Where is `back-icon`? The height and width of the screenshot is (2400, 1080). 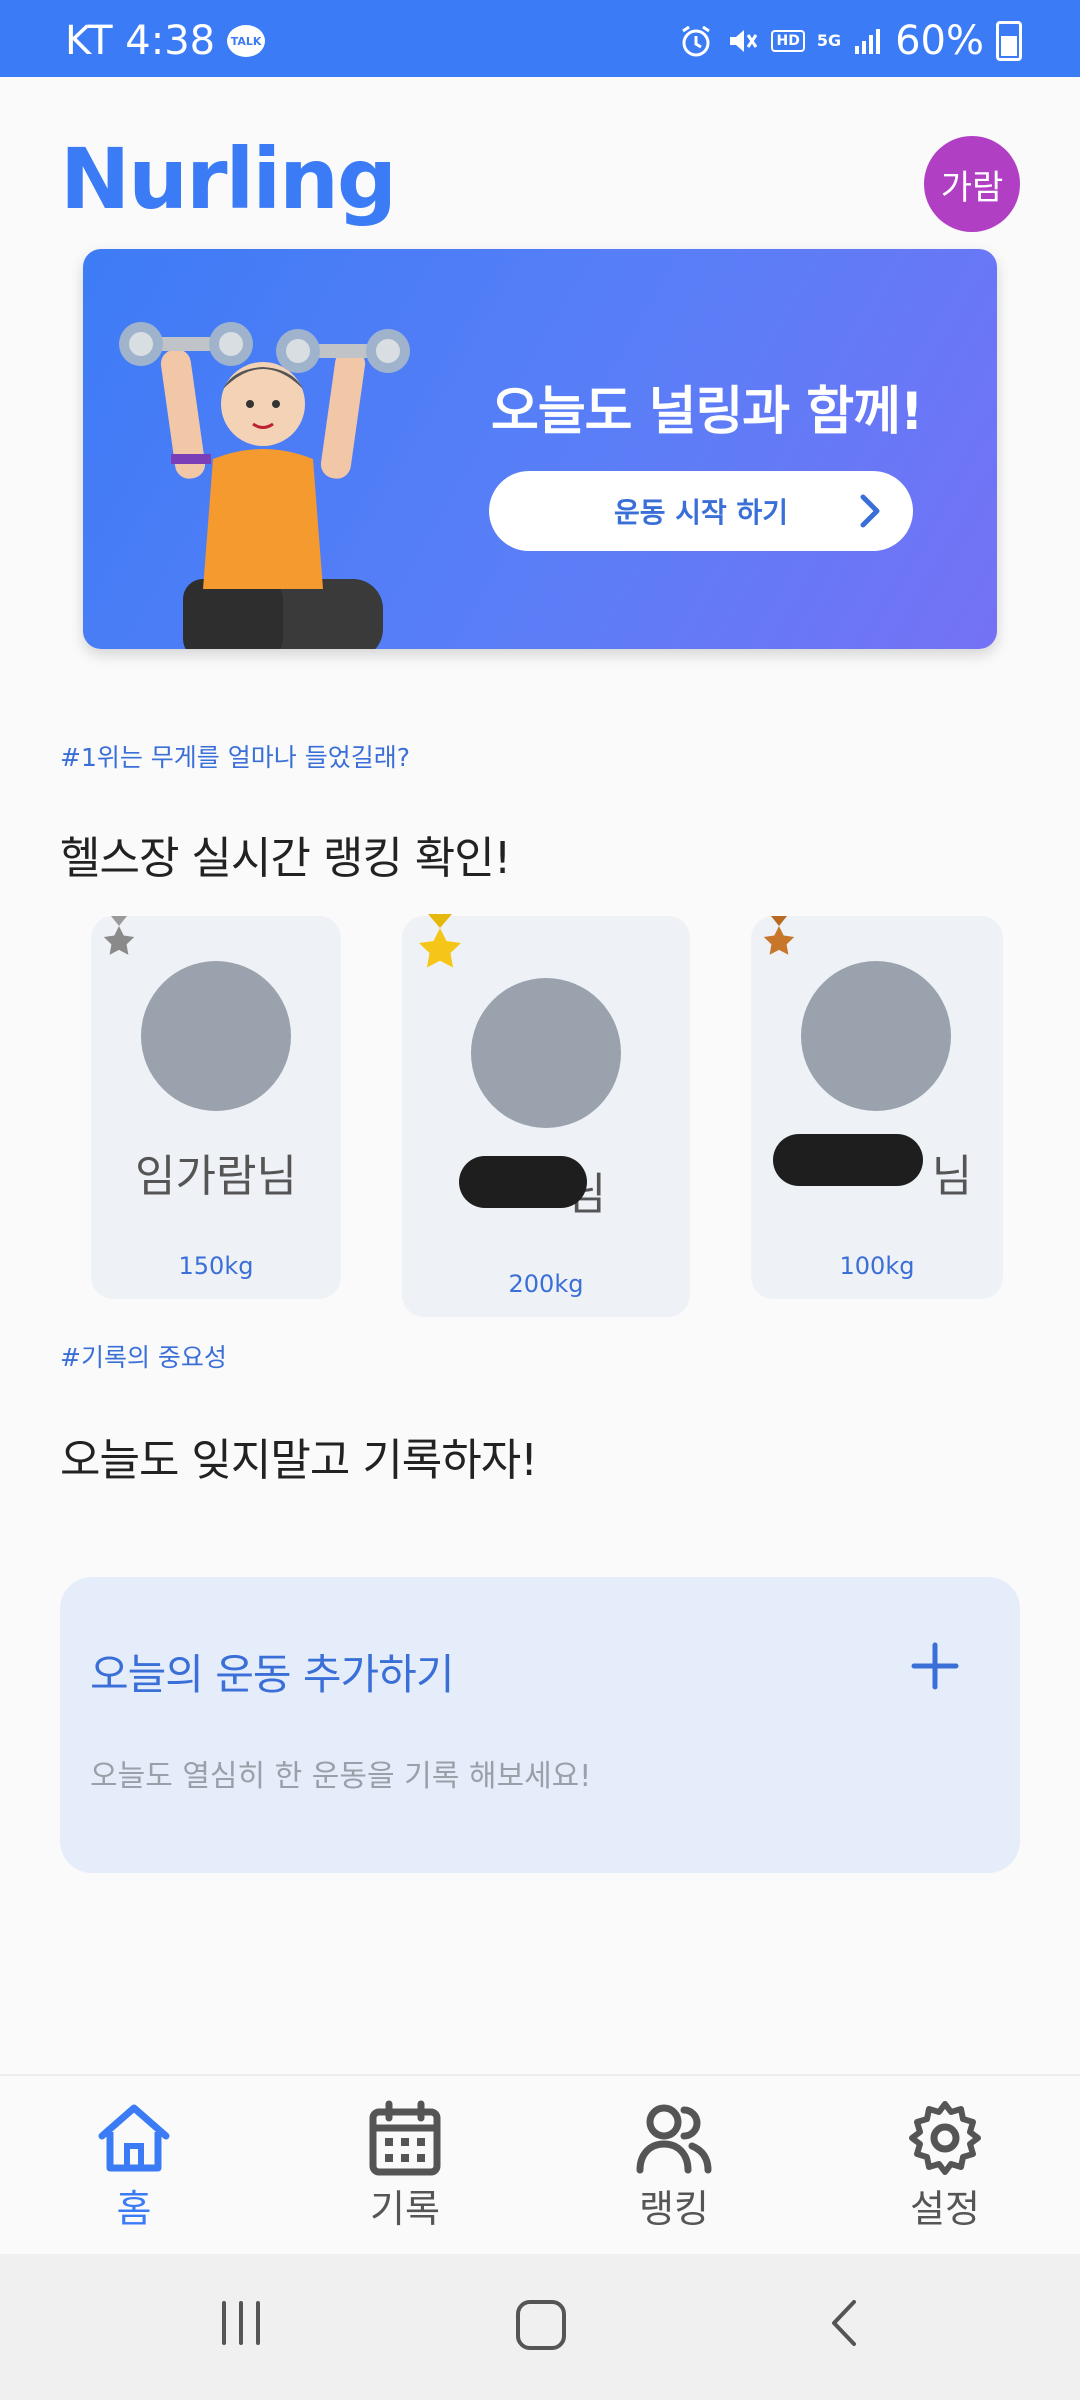
back-icon is located at coordinates (844, 2323).